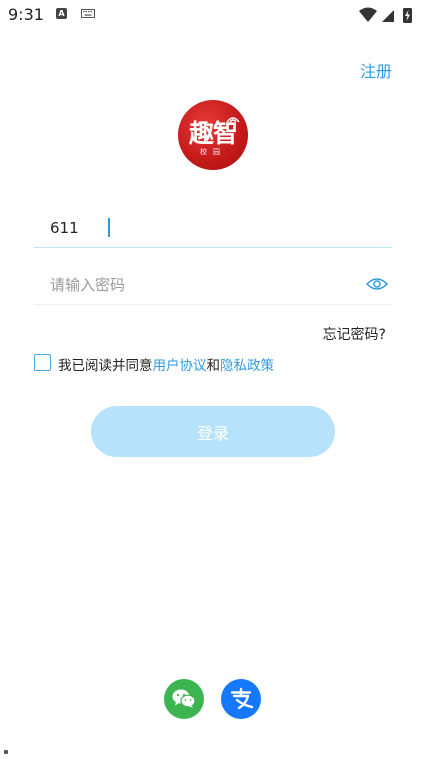 This screenshot has width=426, height=759. I want to click on alipay-icon, so click(242, 698).